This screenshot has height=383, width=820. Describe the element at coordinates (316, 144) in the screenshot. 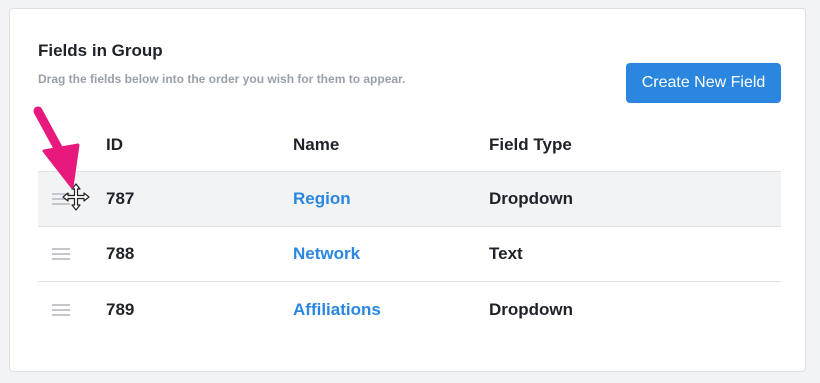

I see `column-header-name: Name` at that location.